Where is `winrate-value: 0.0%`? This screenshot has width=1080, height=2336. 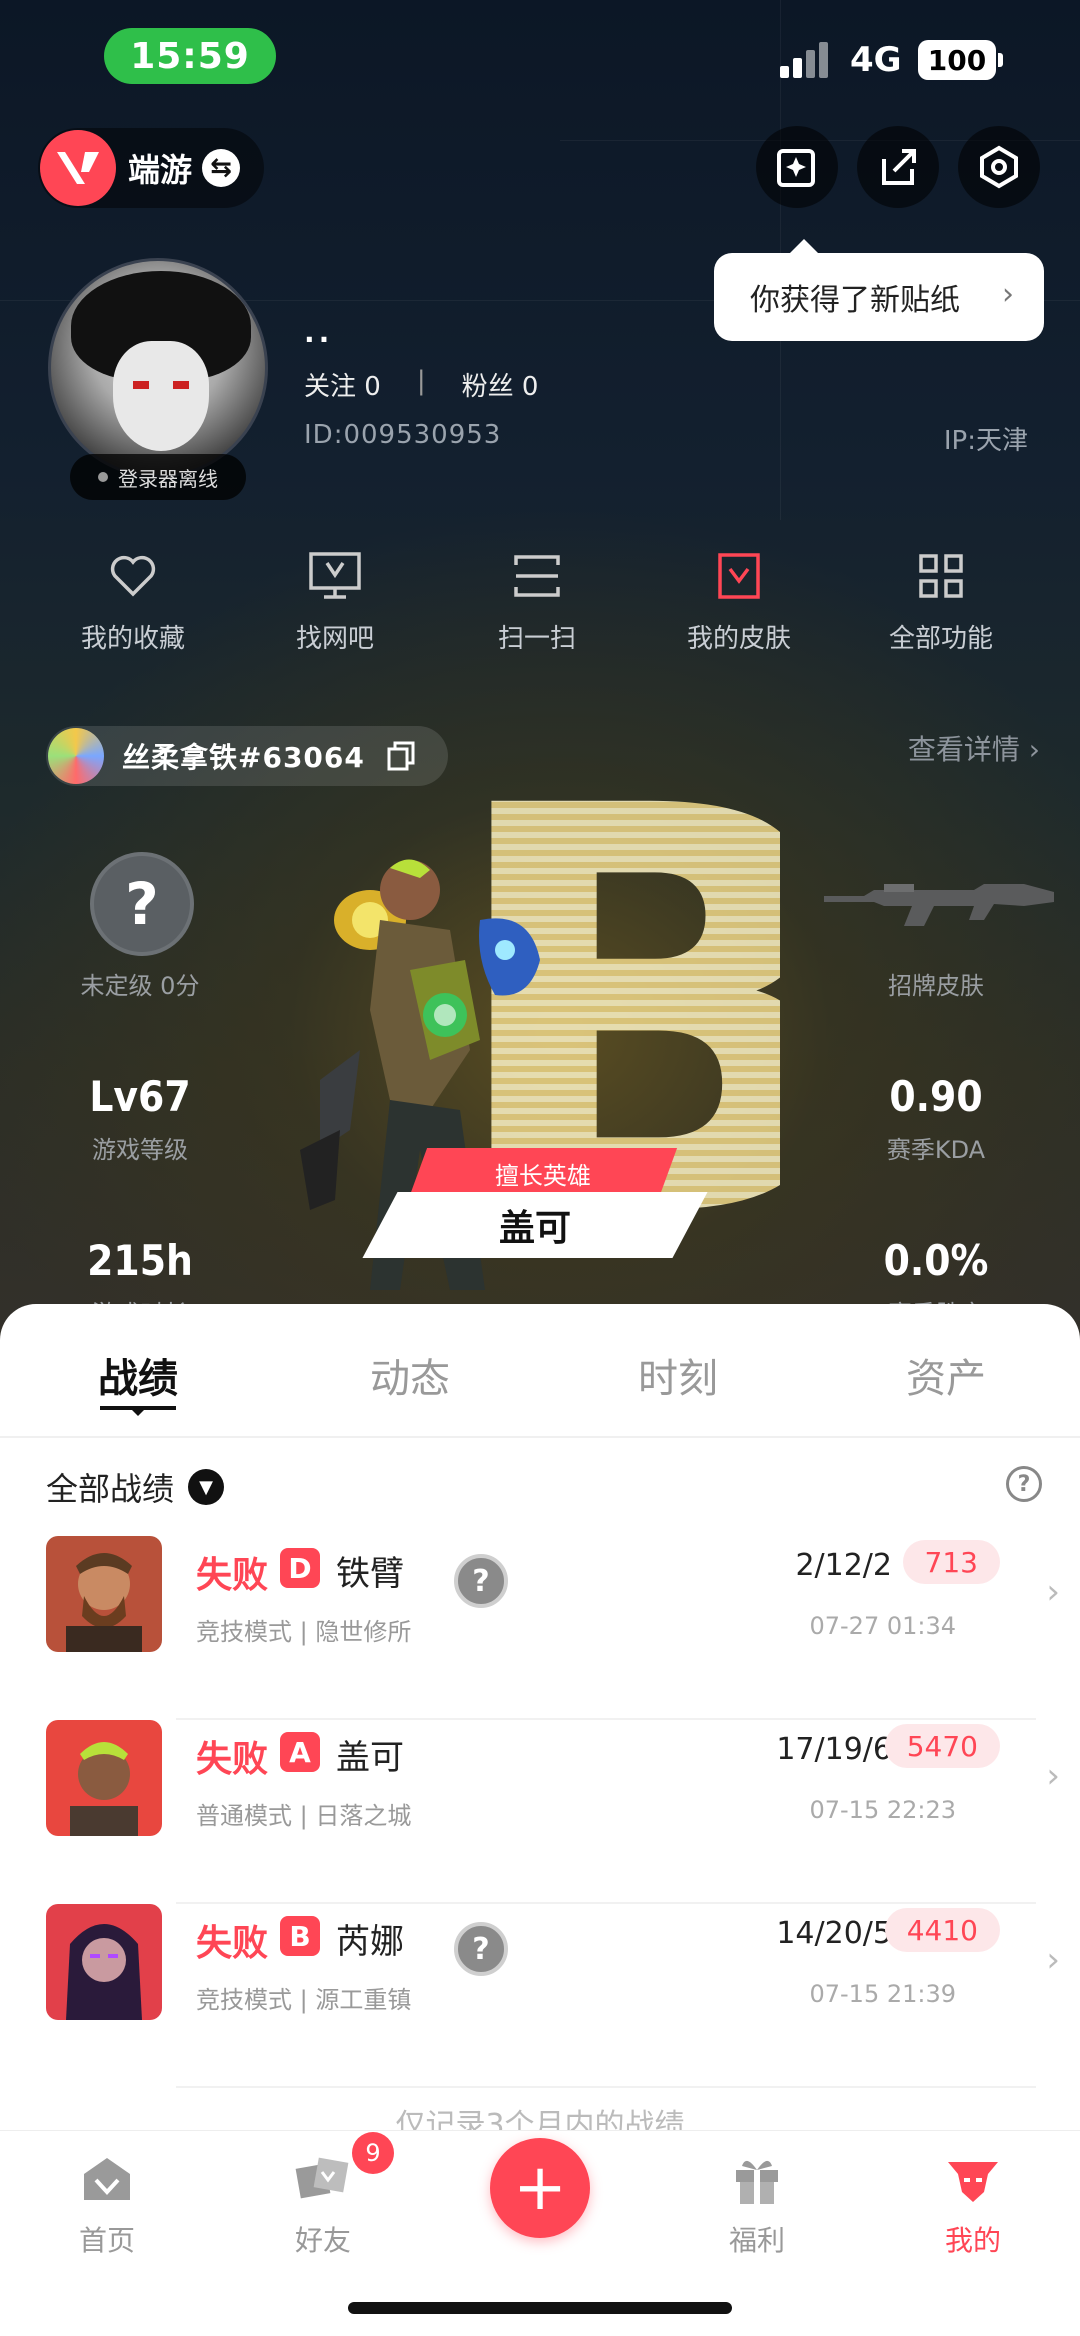 winrate-value: 0.0% is located at coordinates (936, 1260).